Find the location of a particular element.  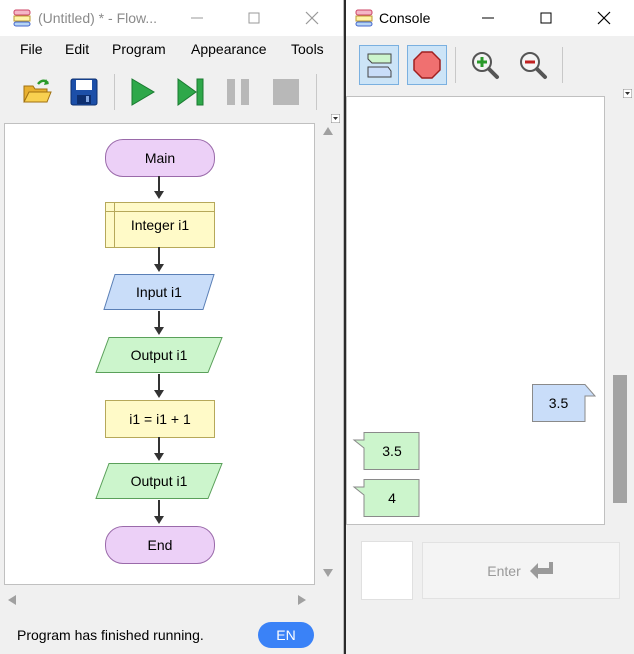

language-button: EN is located at coordinates (286, 635).